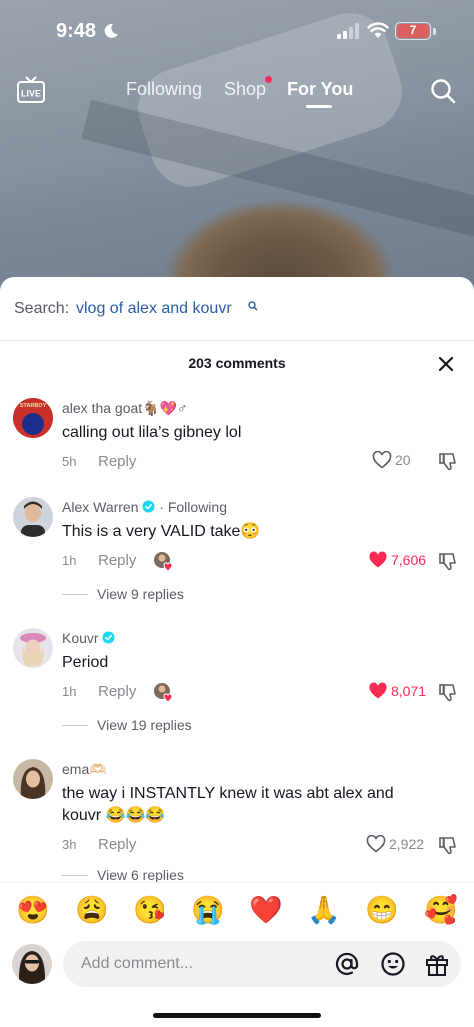  What do you see at coordinates (152, 432) in the screenshot?
I see `comment-text: calling out lila’s gibney lol` at bounding box center [152, 432].